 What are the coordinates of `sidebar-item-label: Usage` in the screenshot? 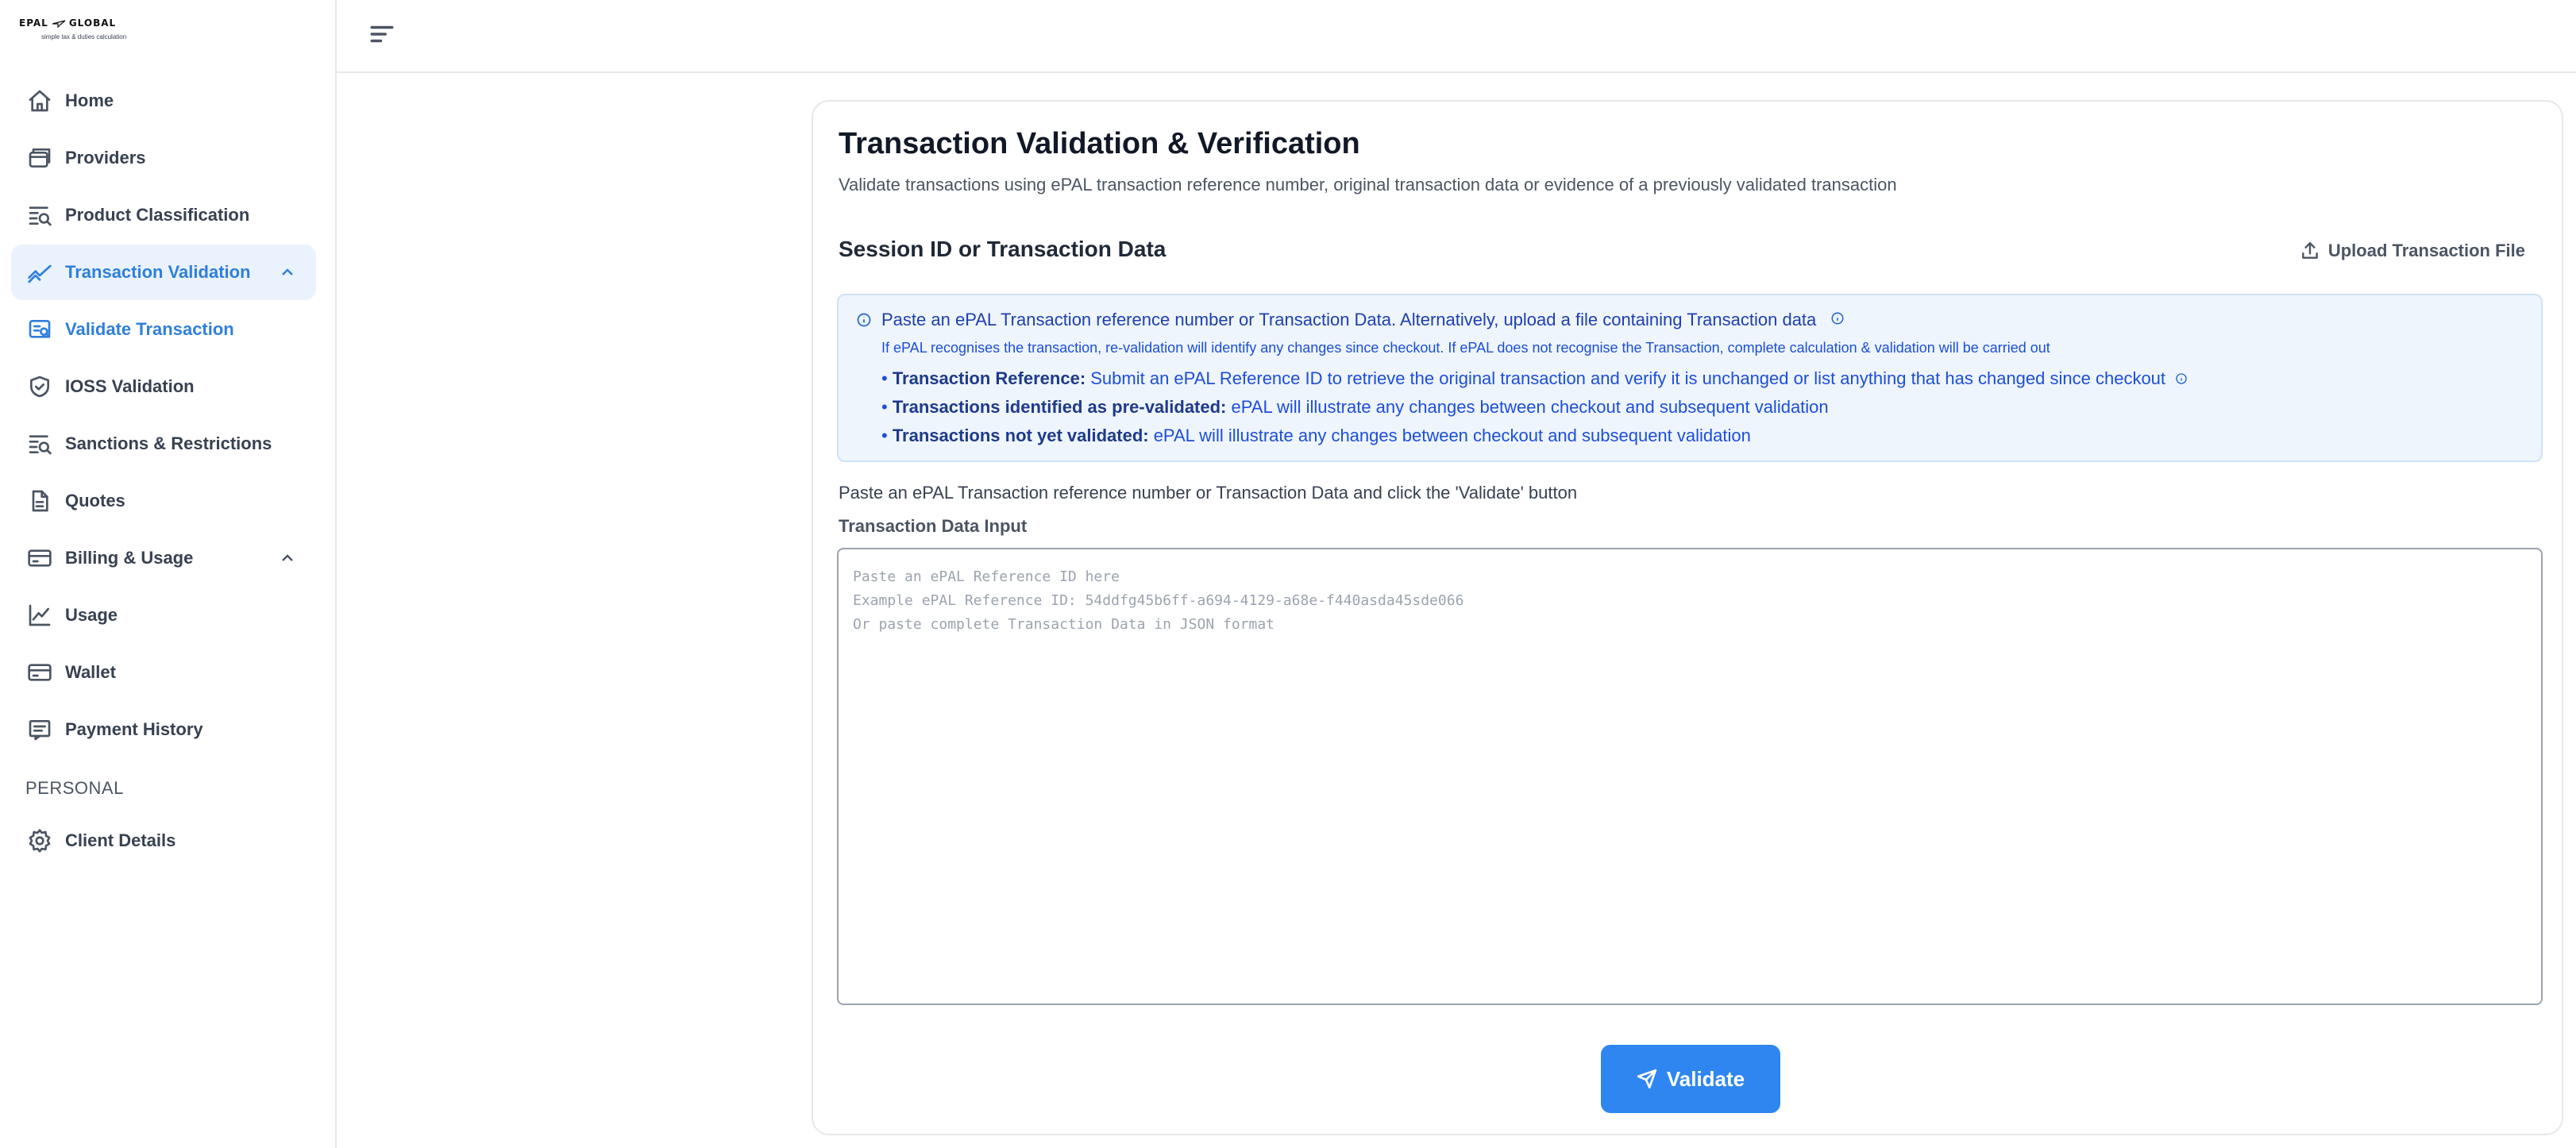 It's located at (91, 615).